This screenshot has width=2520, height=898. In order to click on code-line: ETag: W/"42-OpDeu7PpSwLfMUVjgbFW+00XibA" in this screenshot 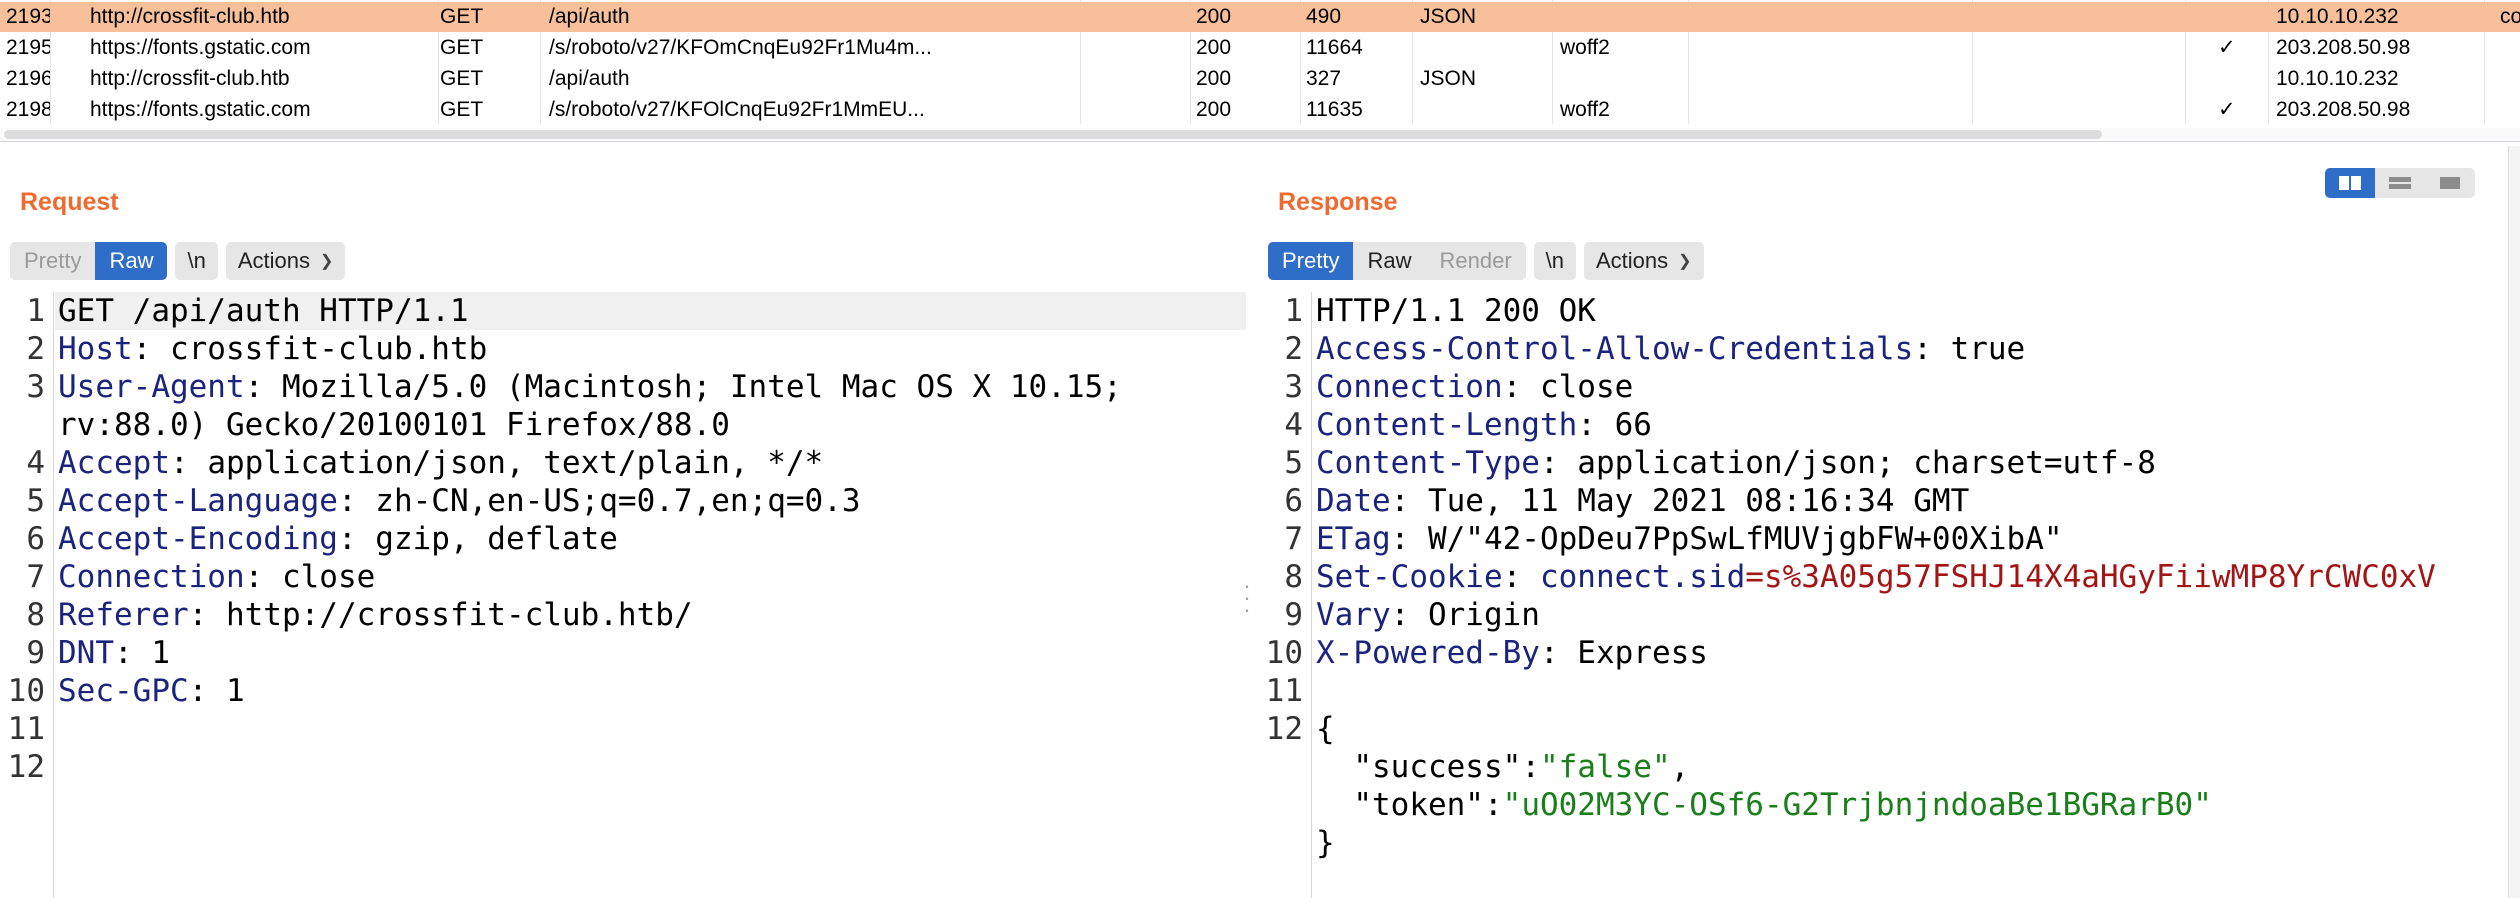, I will do `click(1689, 539)`.